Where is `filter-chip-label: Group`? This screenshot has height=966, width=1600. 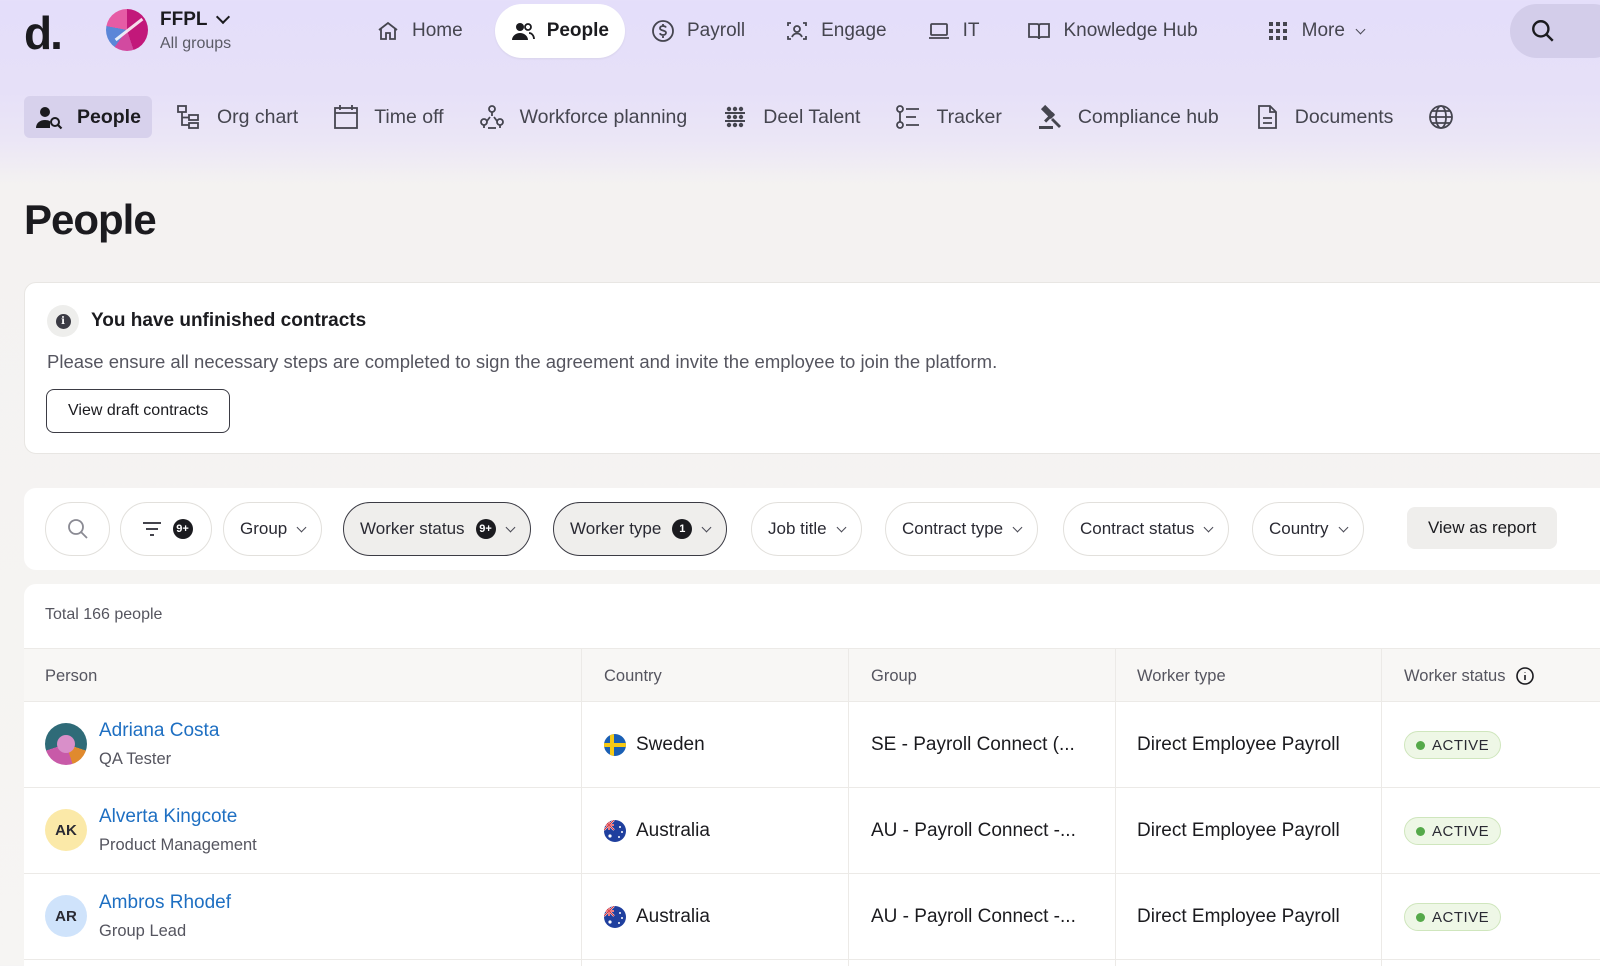
filter-chip-label: Group is located at coordinates (264, 528).